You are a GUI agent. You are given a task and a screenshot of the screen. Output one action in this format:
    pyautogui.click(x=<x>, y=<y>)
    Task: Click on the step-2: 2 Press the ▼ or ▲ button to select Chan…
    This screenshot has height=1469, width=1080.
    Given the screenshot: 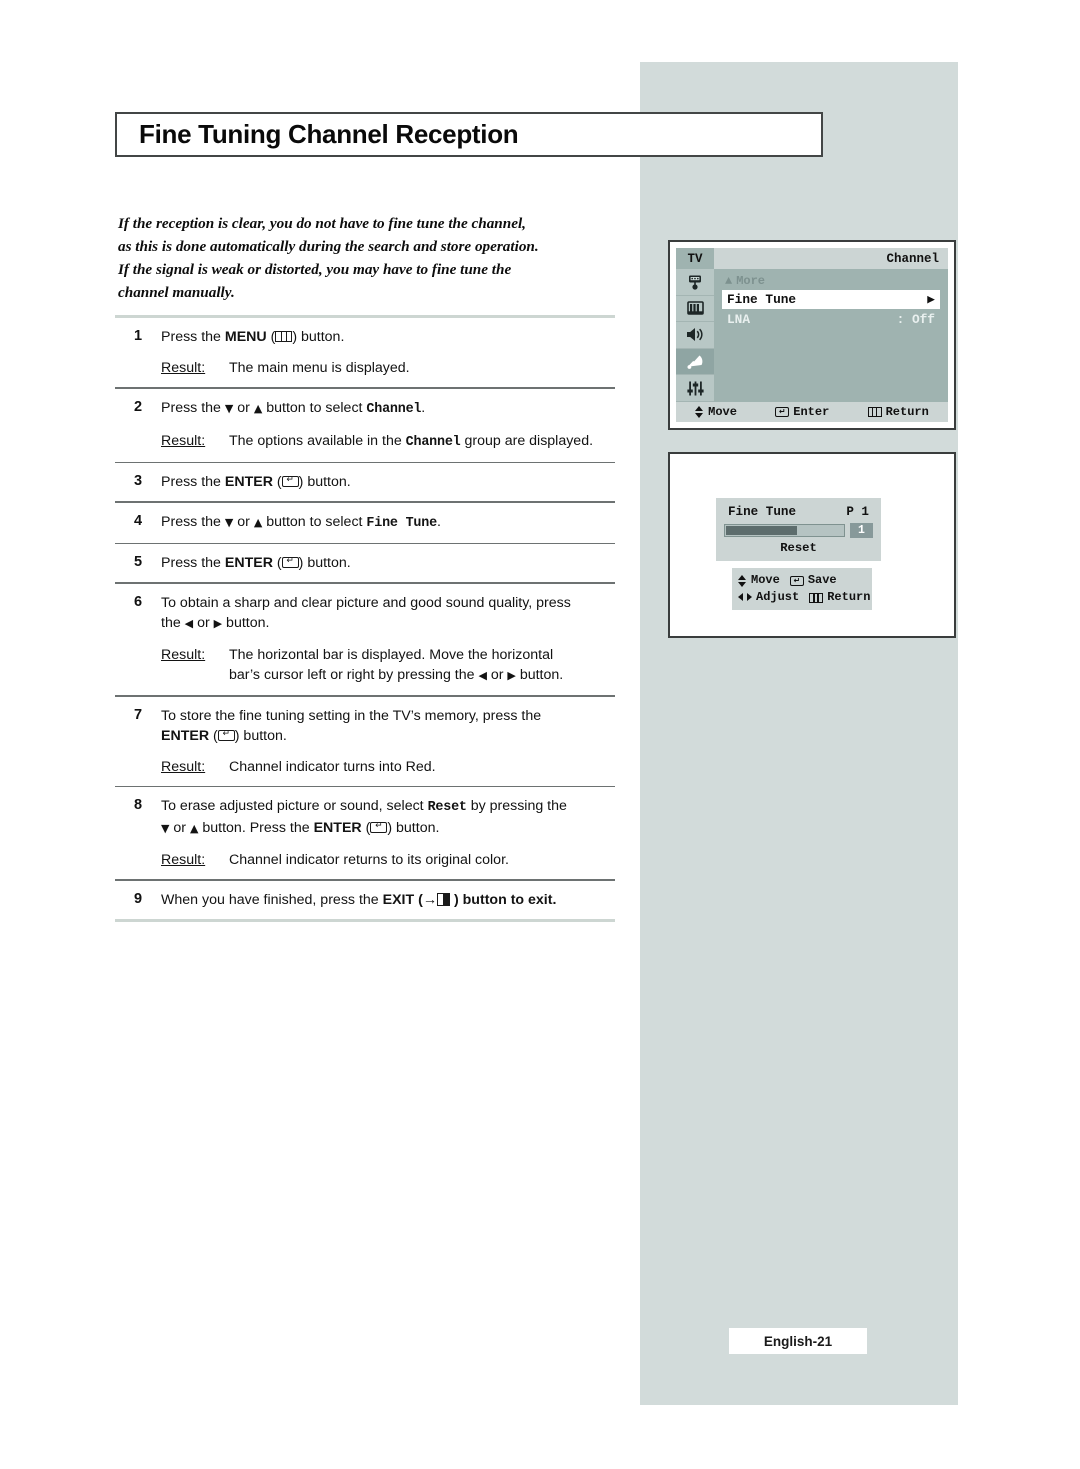 What is the action you would take?
    pyautogui.click(x=365, y=425)
    